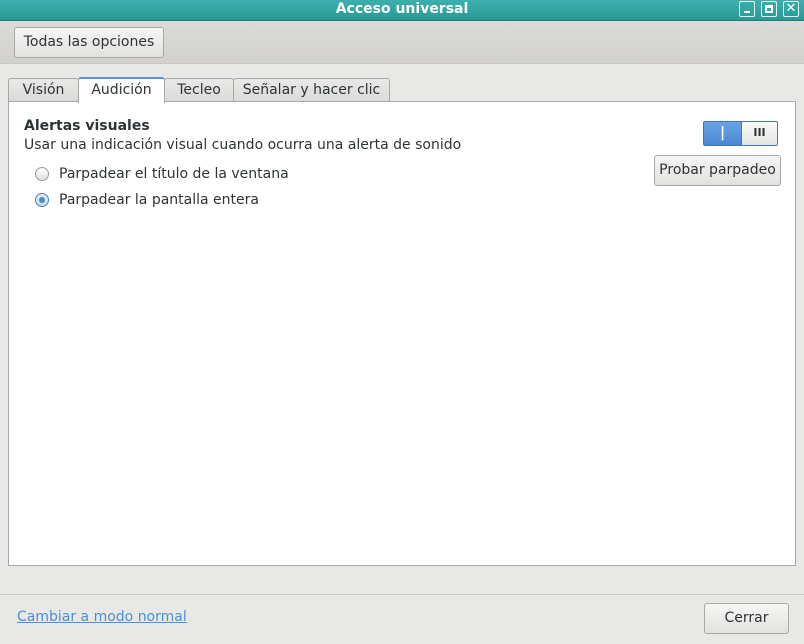 Image resolution: width=804 pixels, height=644 pixels. Describe the element at coordinates (717, 170) in the screenshot. I see `test-flash-button: Probar parpadeo` at that location.